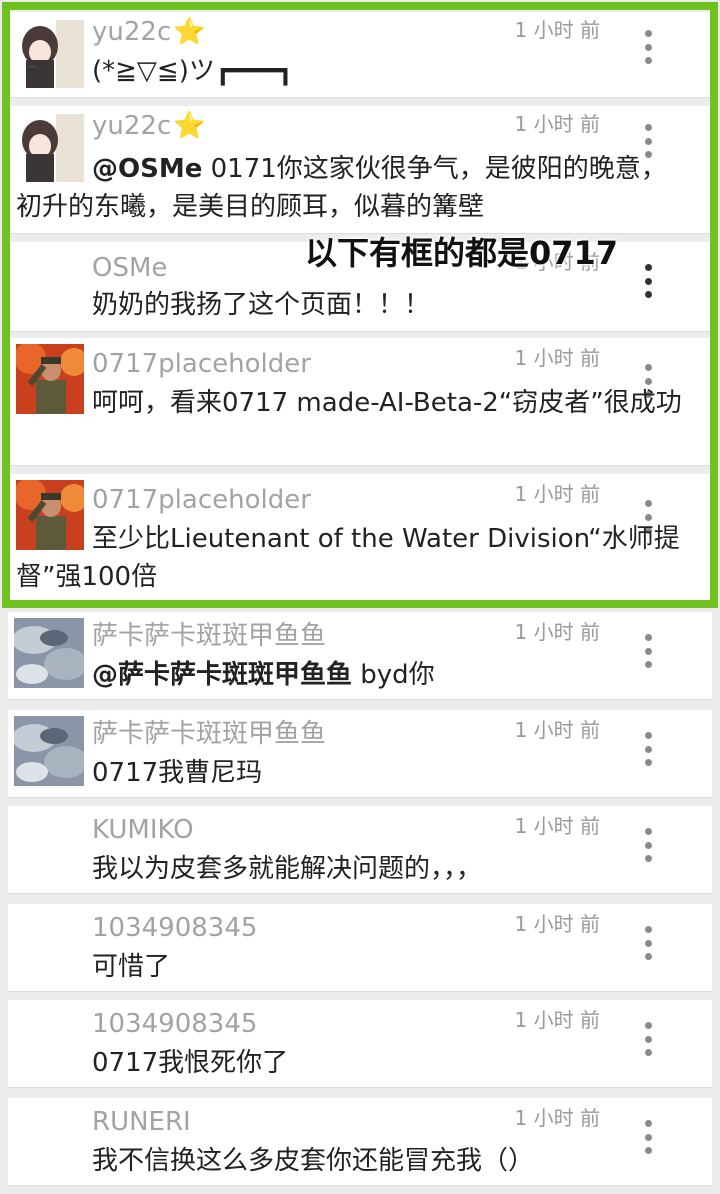  I want to click on comment-text: @萨卡萨卡斑斑甲鱼鱼 byd你, so click(263, 675).